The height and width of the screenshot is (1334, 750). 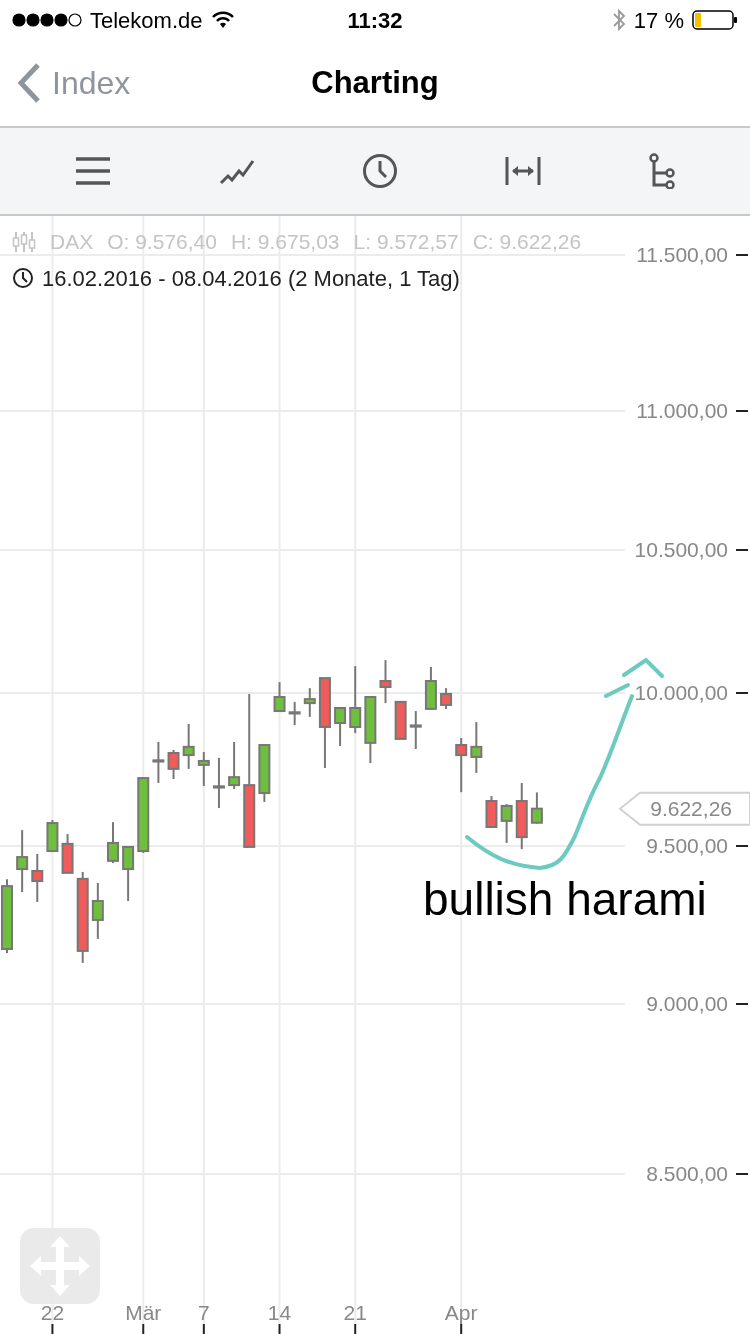 What do you see at coordinates (162, 242) in the screenshot?
I see `ohlc-value: O: 9.576,40` at bounding box center [162, 242].